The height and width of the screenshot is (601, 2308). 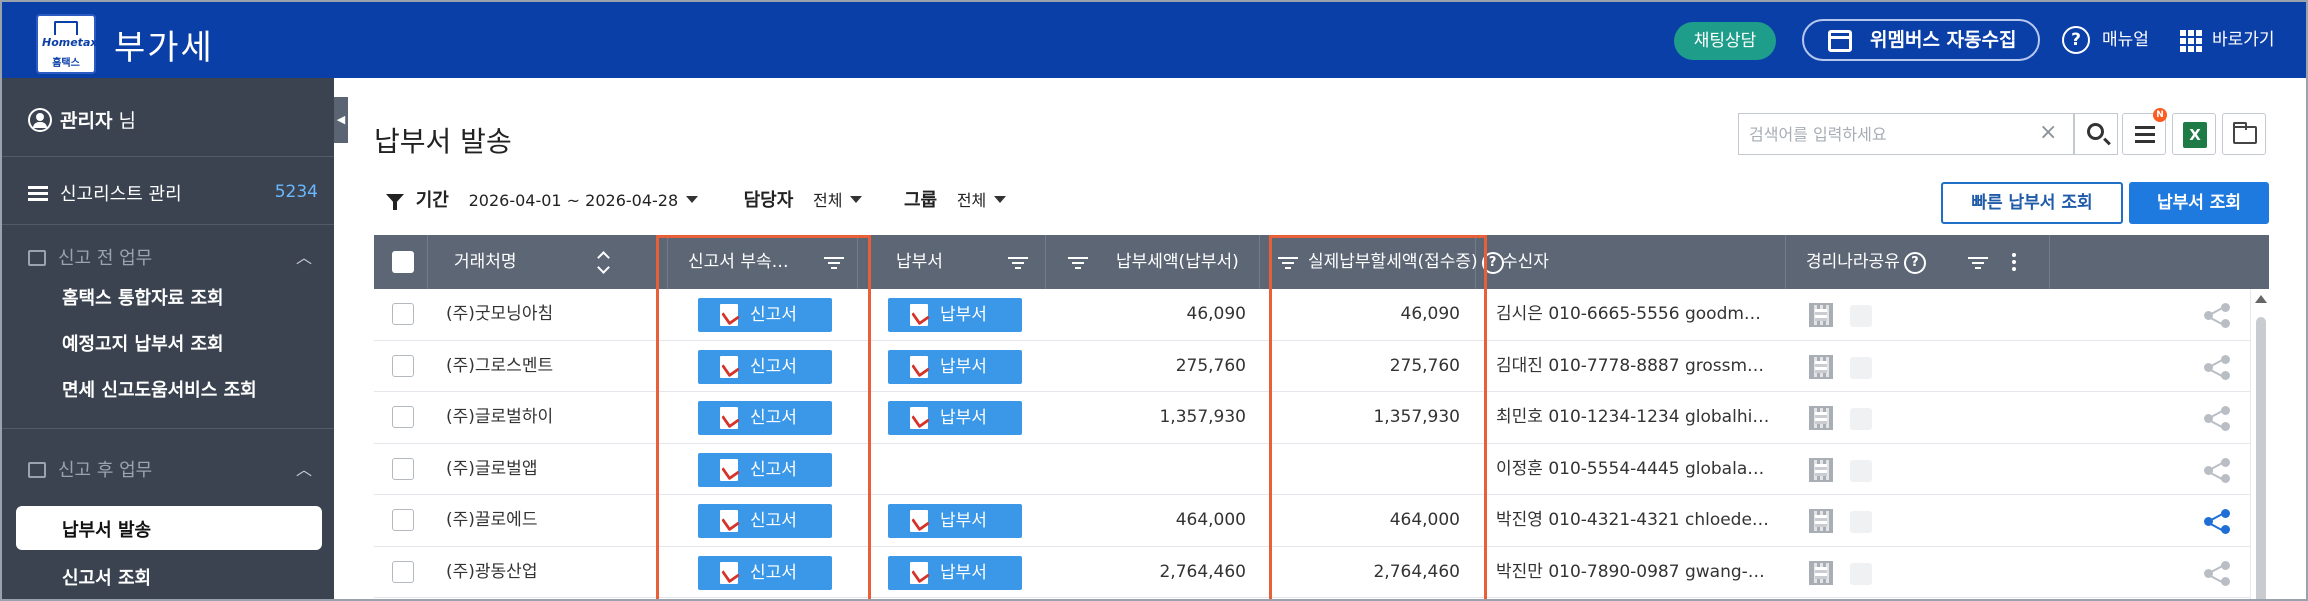 I want to click on chat-consult-button: 채팅상담, so click(x=1725, y=41).